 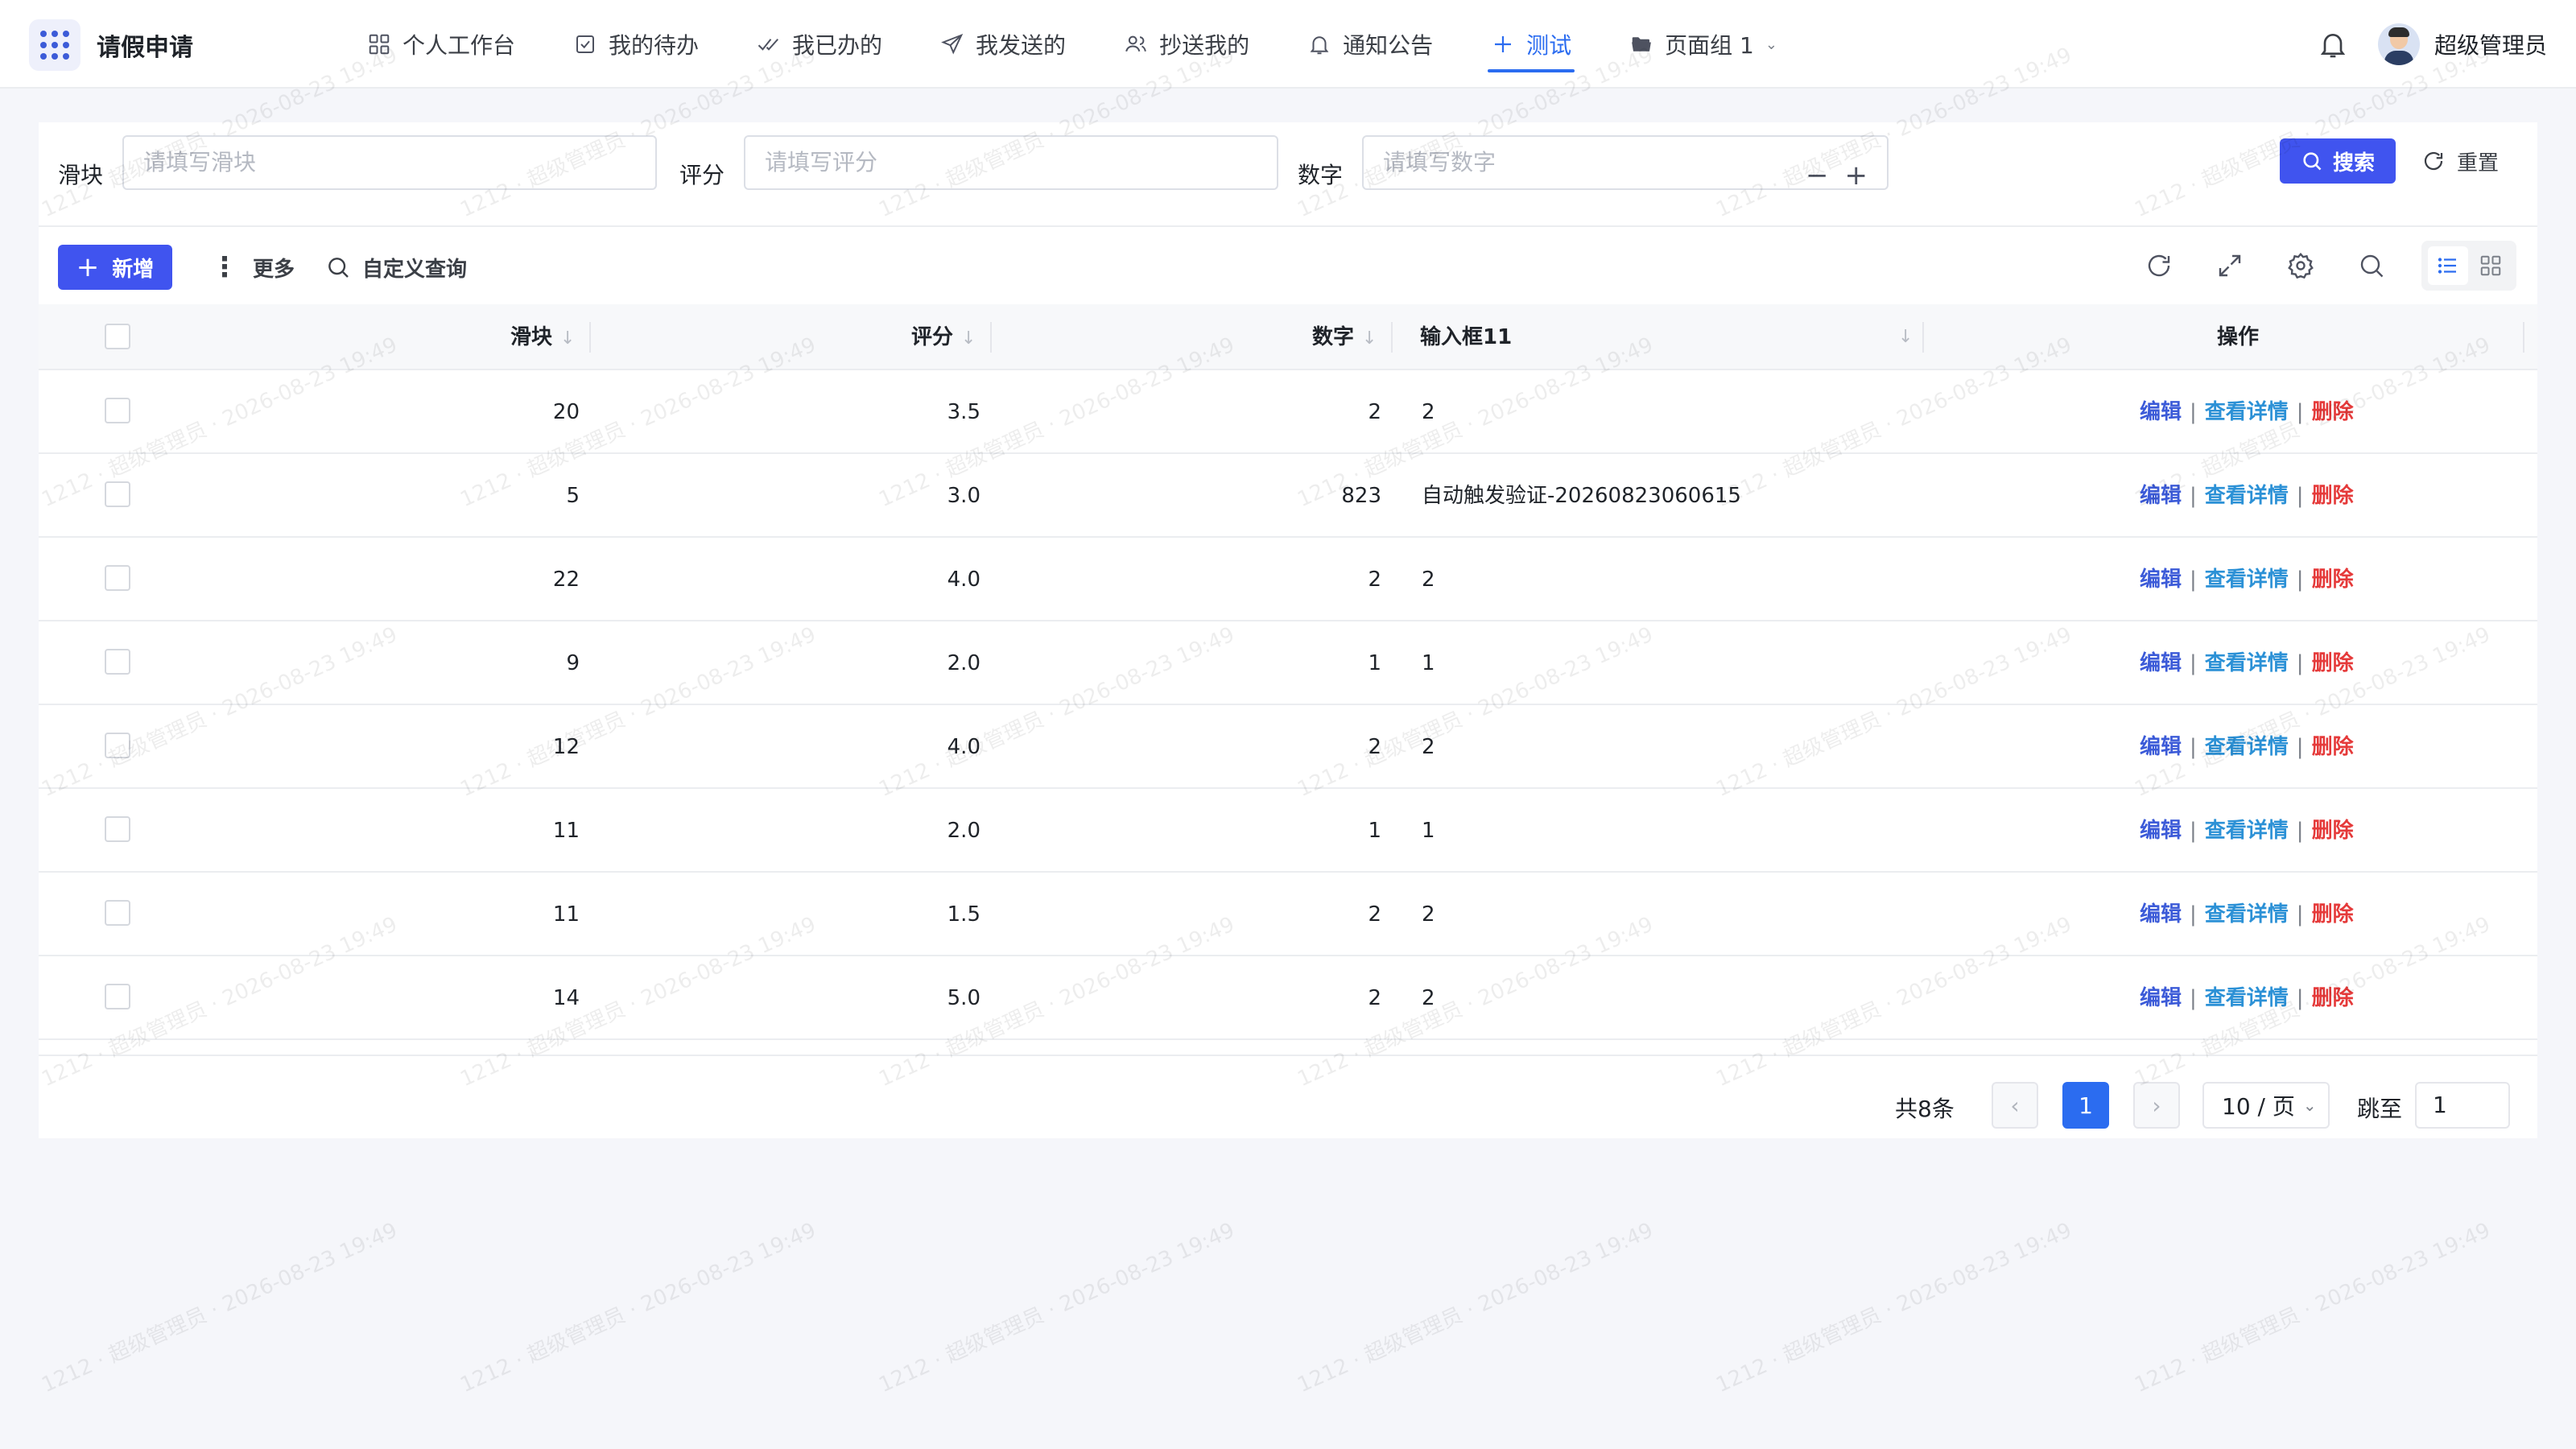 I want to click on slider-filter-input: 请填写滑块, so click(x=389, y=162).